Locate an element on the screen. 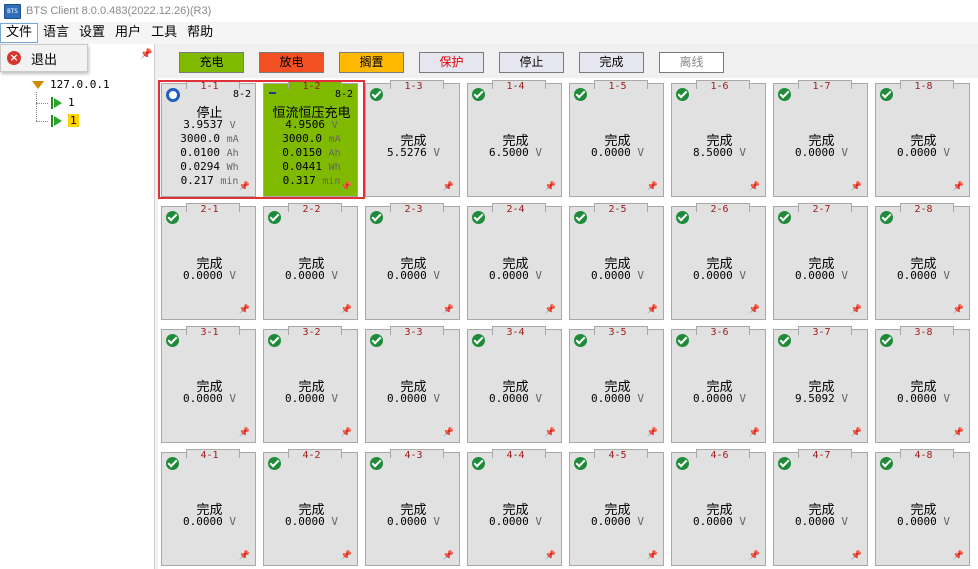 The width and height of the screenshot is (978, 569). menu-user: 用户 is located at coordinates (128, 33).